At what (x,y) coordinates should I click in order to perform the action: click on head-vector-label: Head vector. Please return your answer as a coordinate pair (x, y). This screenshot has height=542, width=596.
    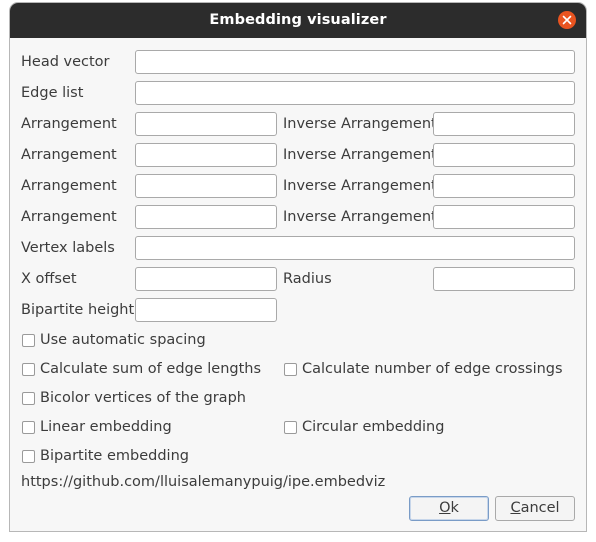
    Looking at the image, I should click on (65, 62).